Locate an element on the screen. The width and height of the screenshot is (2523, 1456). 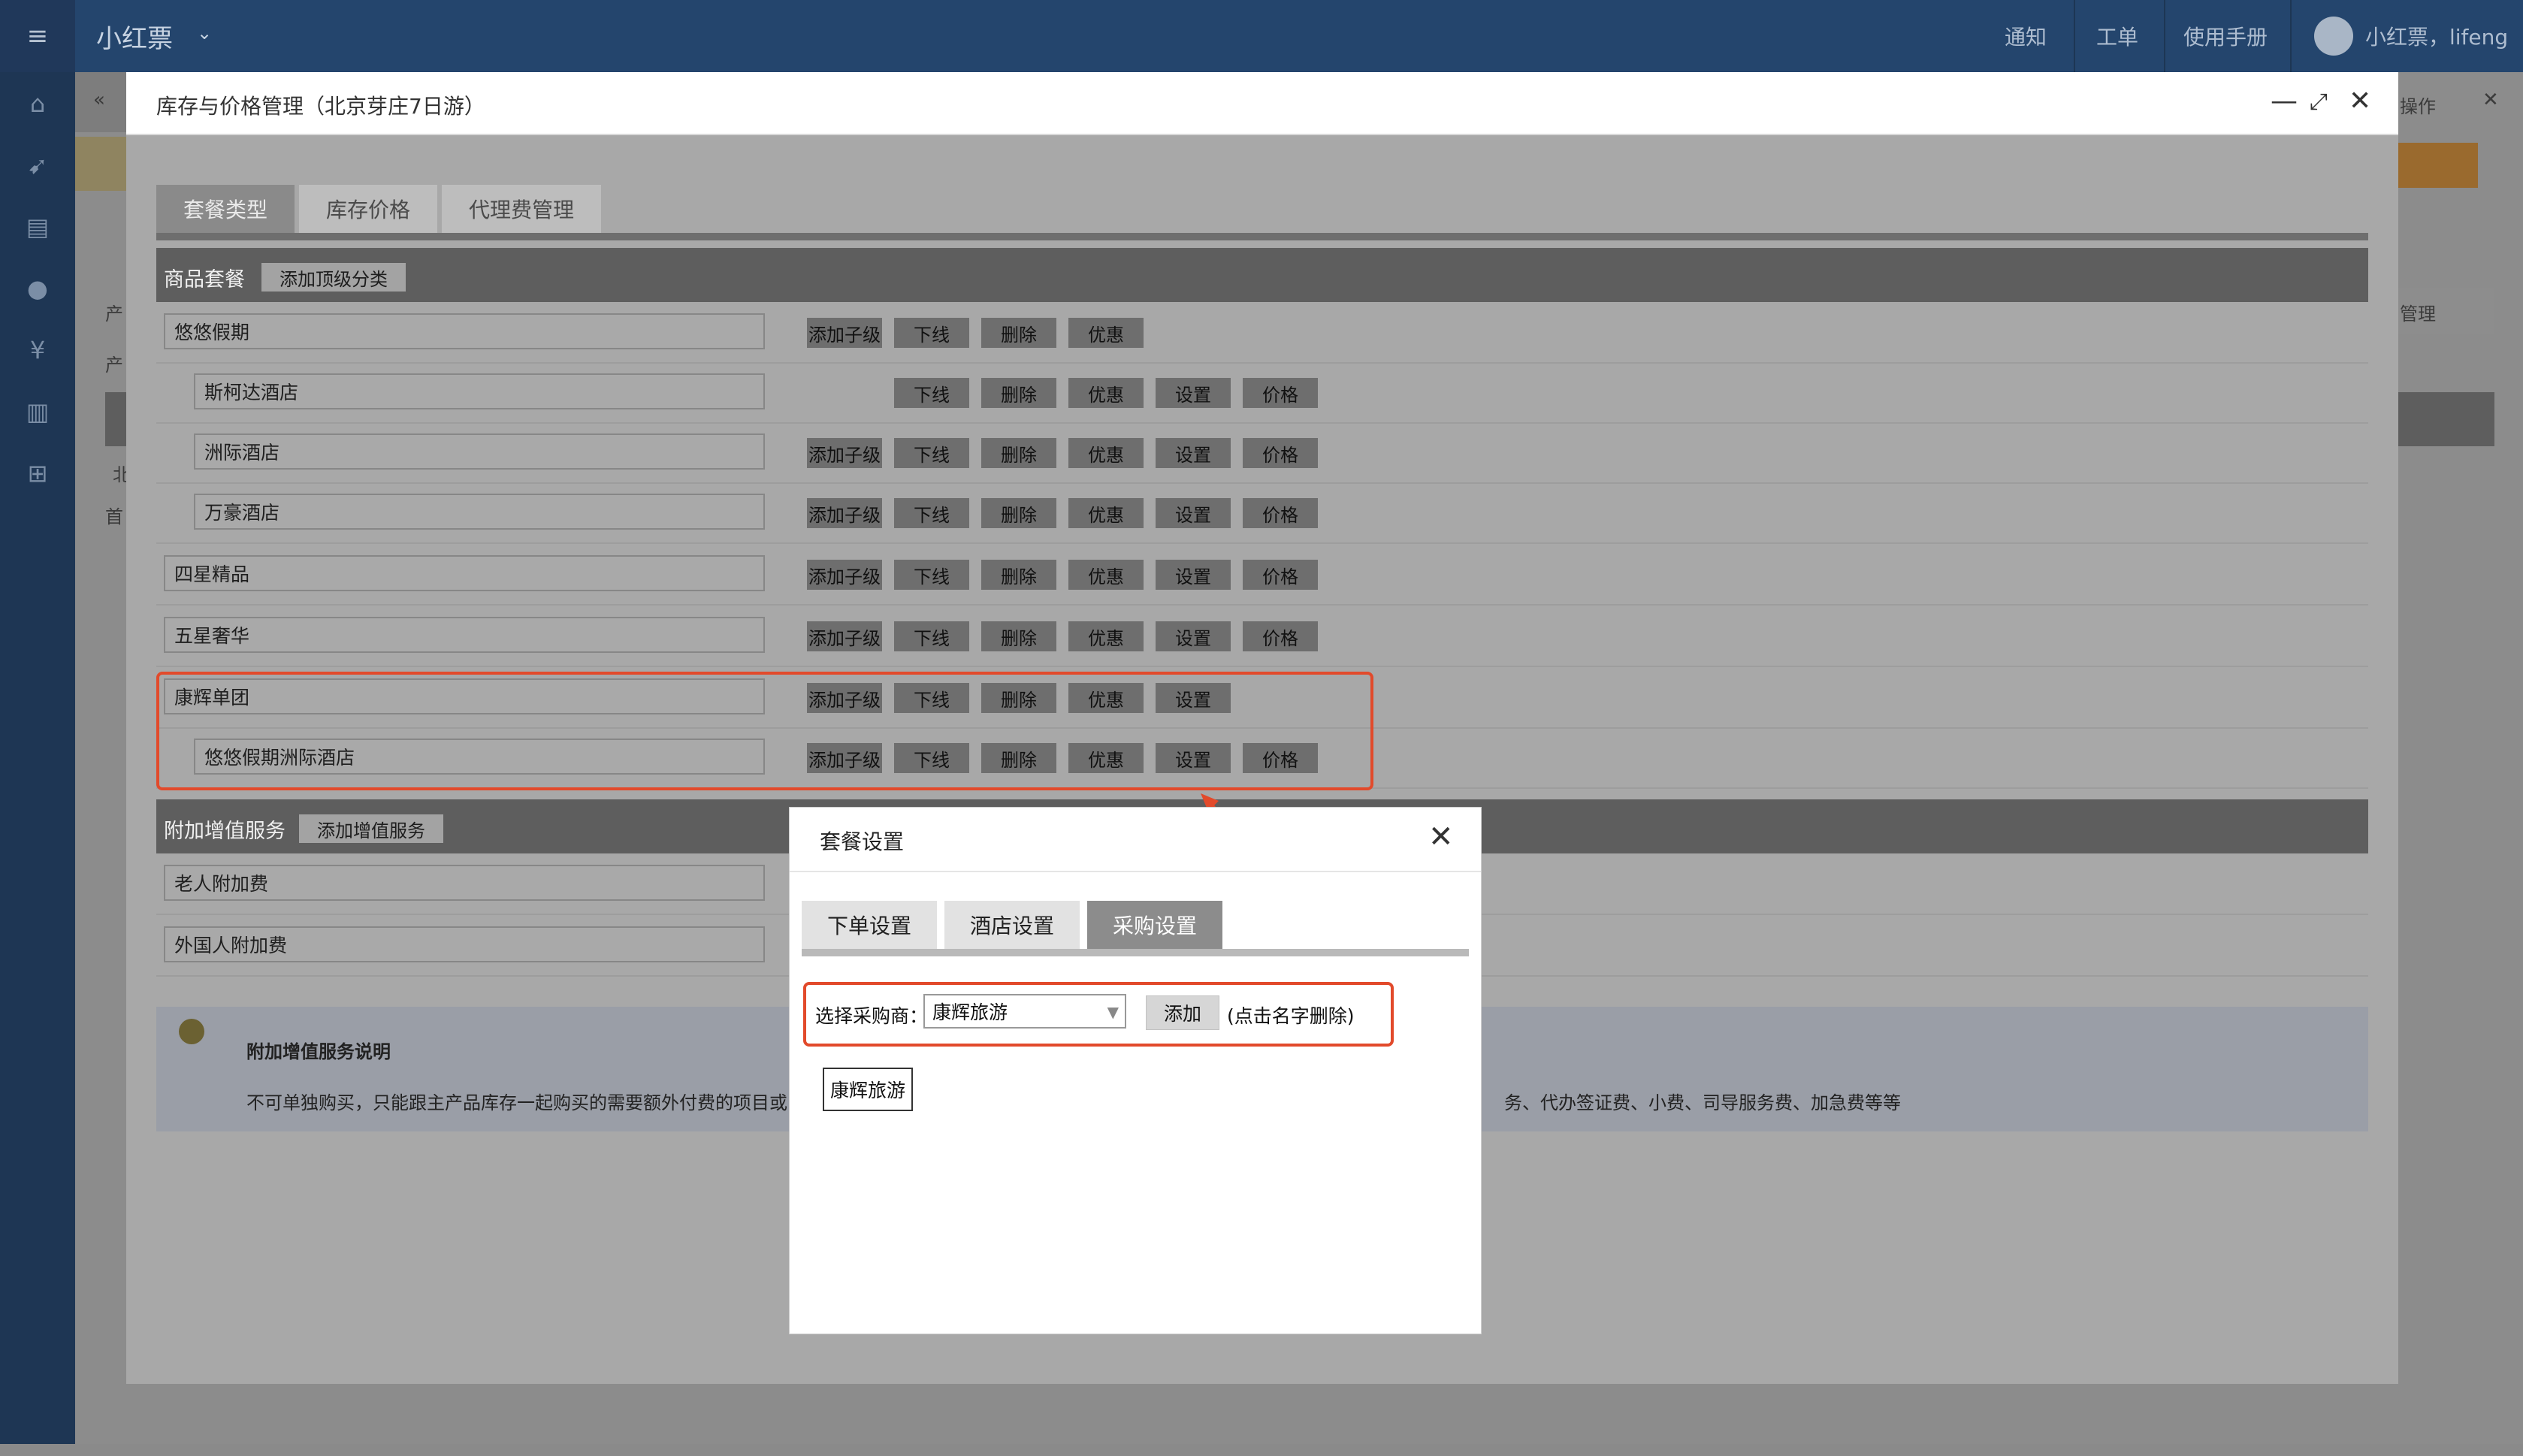
tab-hotel-settings: 酒店设置 is located at coordinates (1012, 925).